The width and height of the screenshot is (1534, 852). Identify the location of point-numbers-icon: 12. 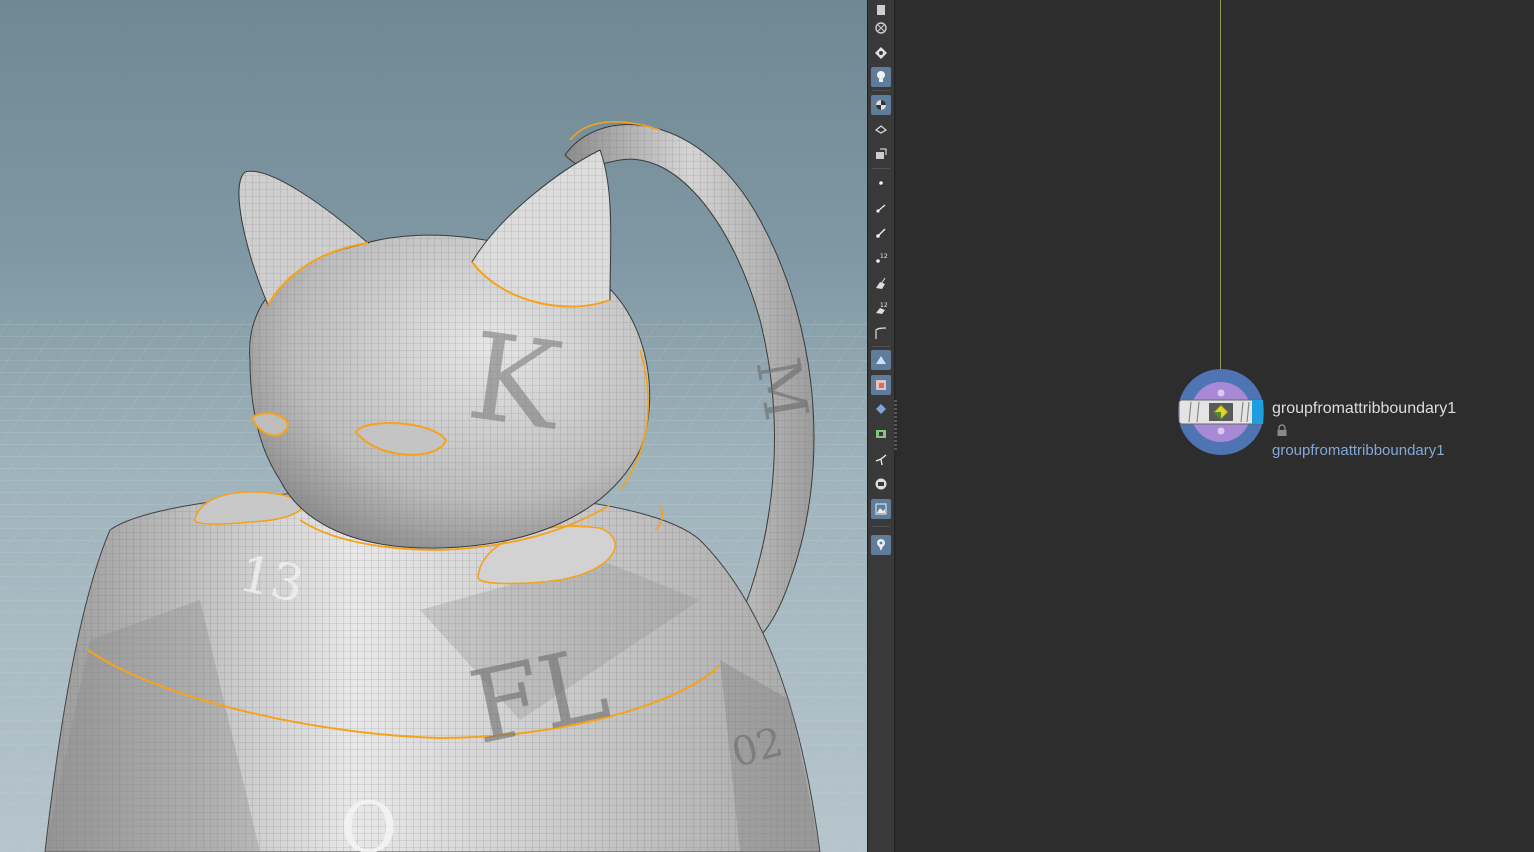
(881, 258).